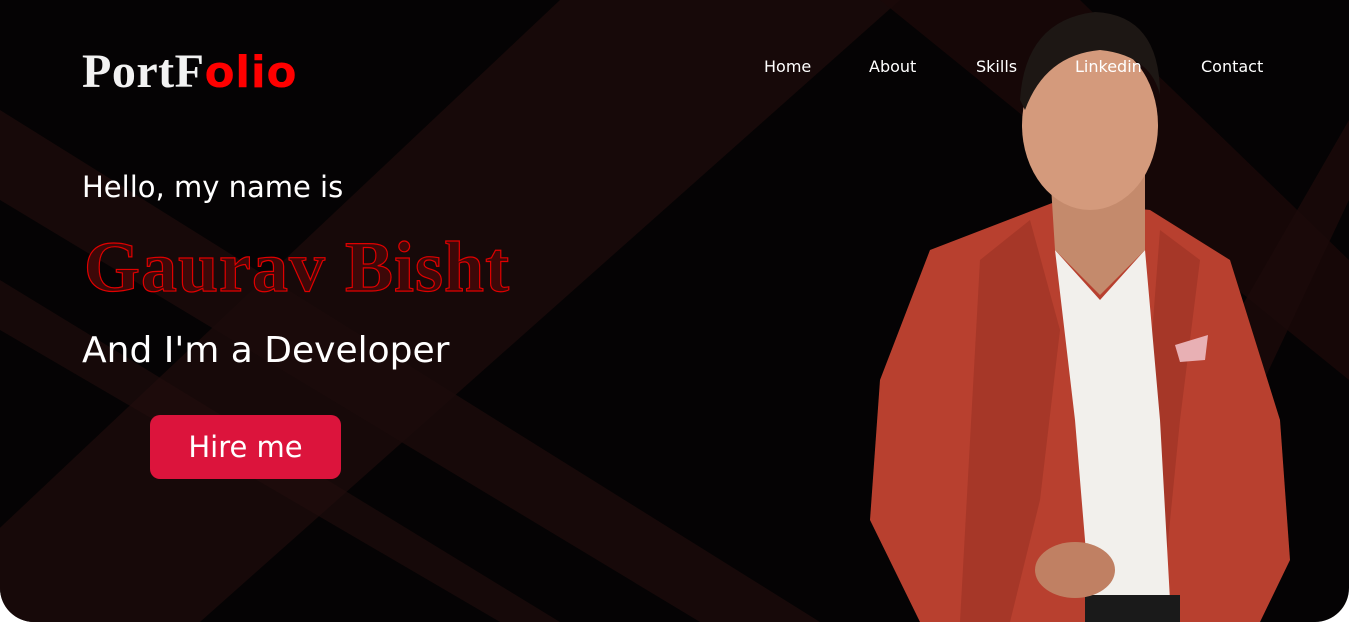 Image resolution: width=1349 pixels, height=622 pixels. What do you see at coordinates (1108, 66) in the screenshot?
I see `nav-linkedin: Linkedin` at bounding box center [1108, 66].